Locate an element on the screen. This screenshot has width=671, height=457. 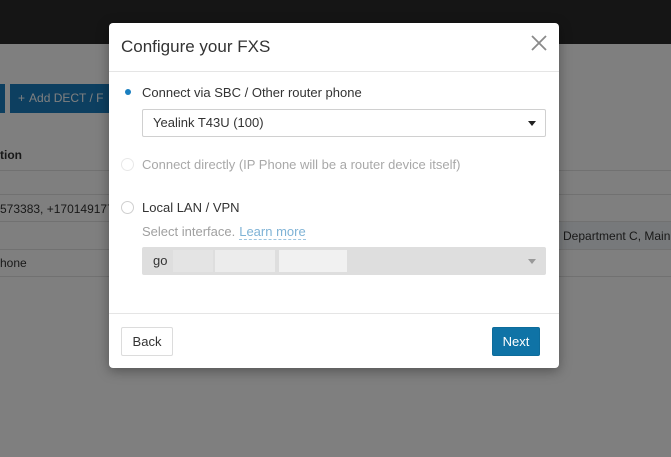
dialog-footer-divider is located at coordinates (334, 313).